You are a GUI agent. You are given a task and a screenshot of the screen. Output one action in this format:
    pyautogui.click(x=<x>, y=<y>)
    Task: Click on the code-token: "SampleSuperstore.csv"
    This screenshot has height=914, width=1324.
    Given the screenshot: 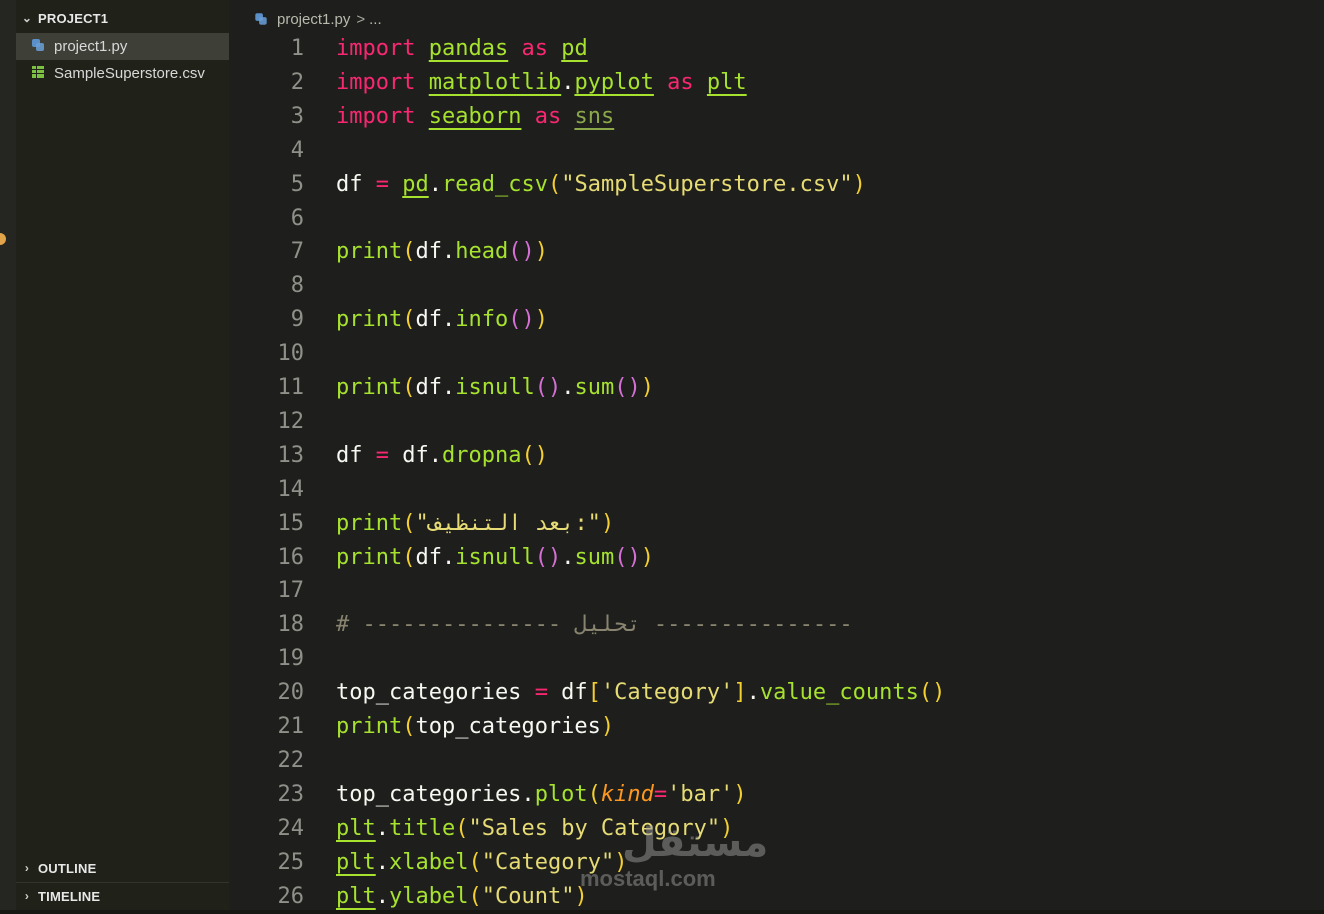 What is the action you would take?
    pyautogui.click(x=707, y=184)
    